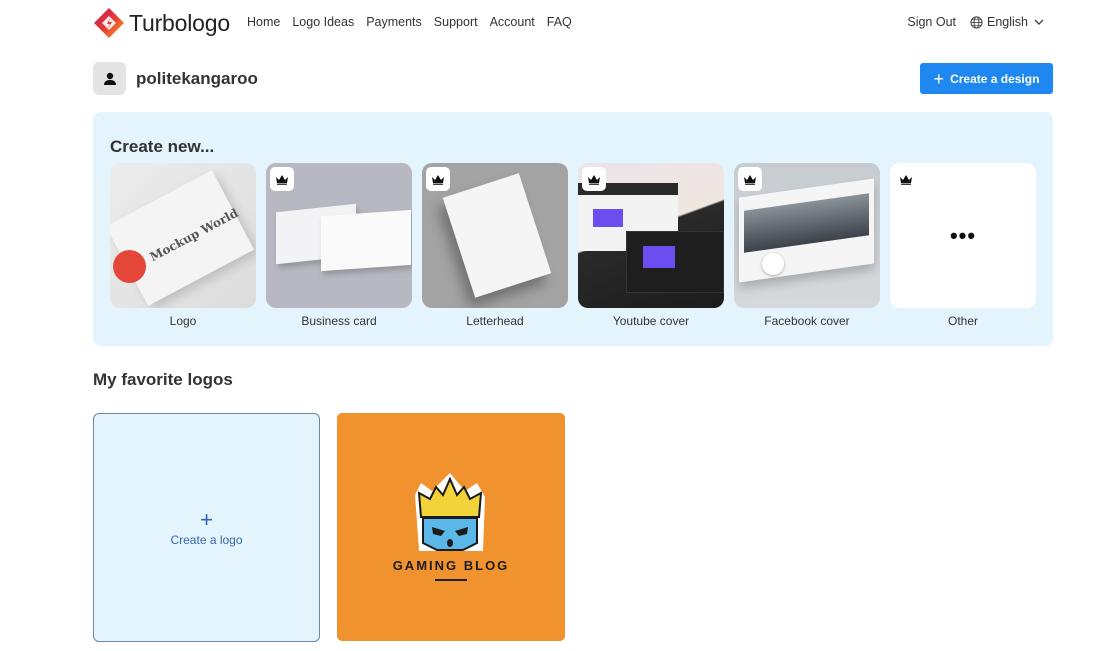 The width and height of the screenshot is (1100, 651). What do you see at coordinates (807, 321) in the screenshot?
I see `template-label: Facebook cover` at bounding box center [807, 321].